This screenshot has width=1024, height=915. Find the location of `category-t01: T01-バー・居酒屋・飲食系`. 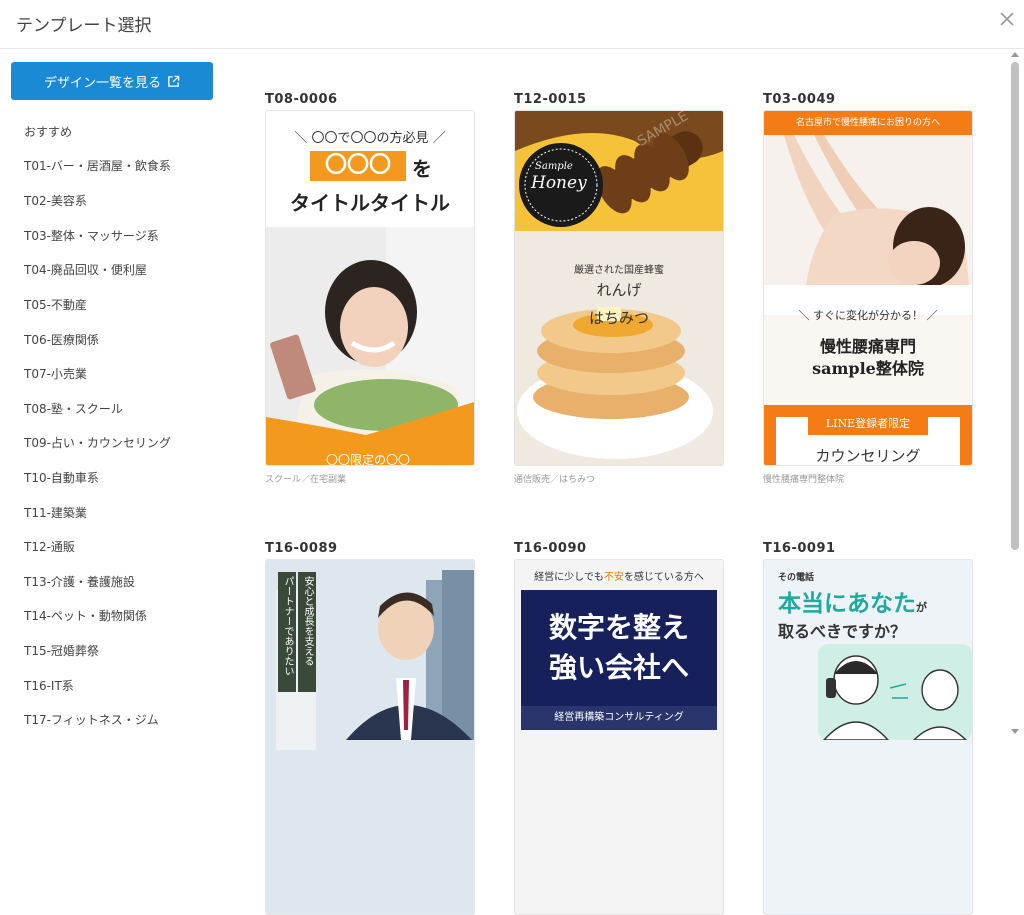

category-t01: T01-バー・居酒屋・飲食系 is located at coordinates (97, 165).